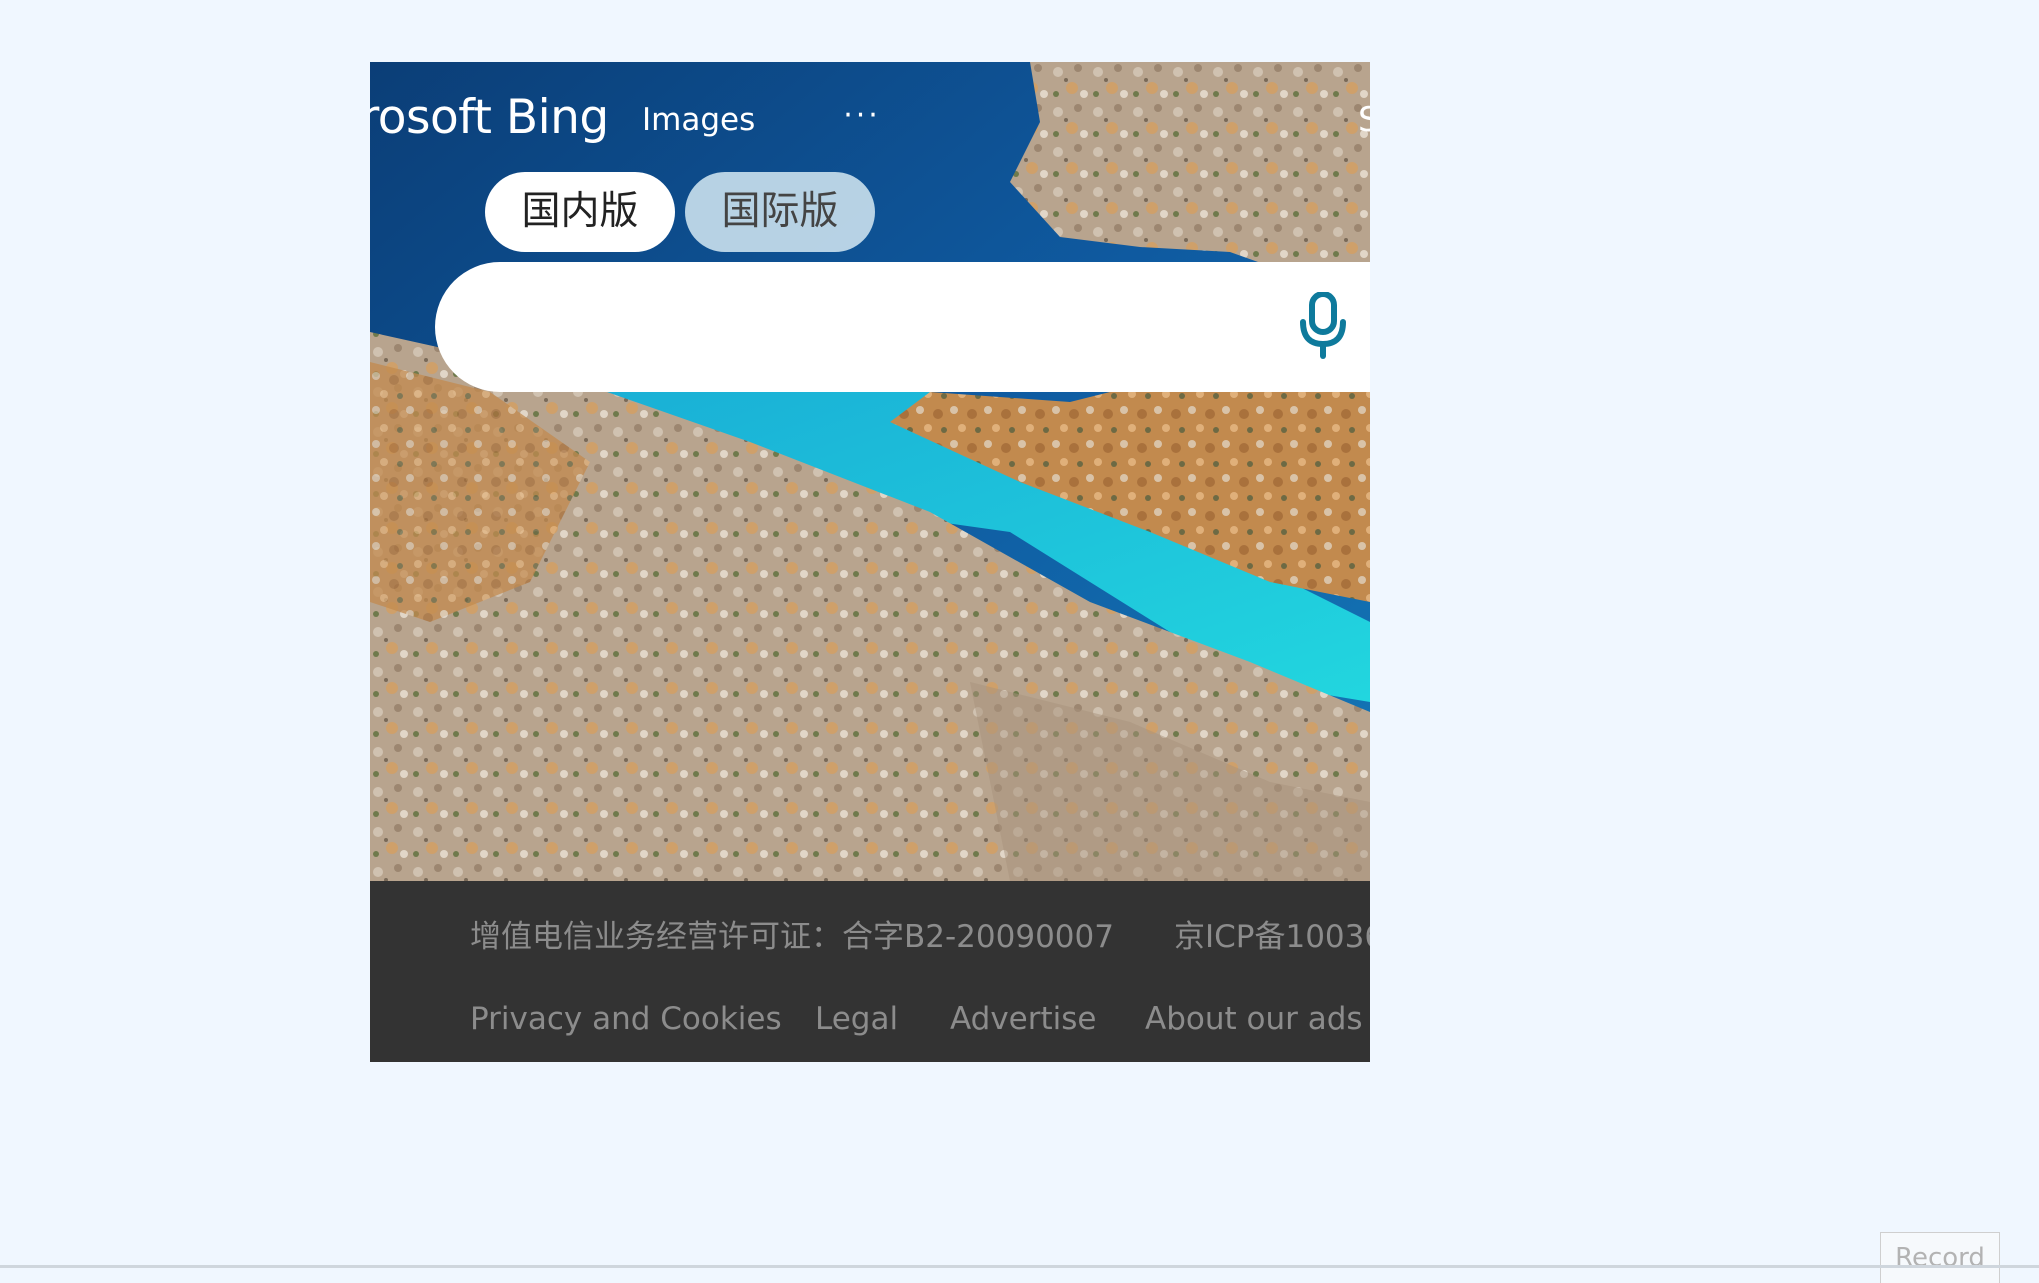 The image size is (2039, 1283). I want to click on record-button: Record, so click(1940, 1257).